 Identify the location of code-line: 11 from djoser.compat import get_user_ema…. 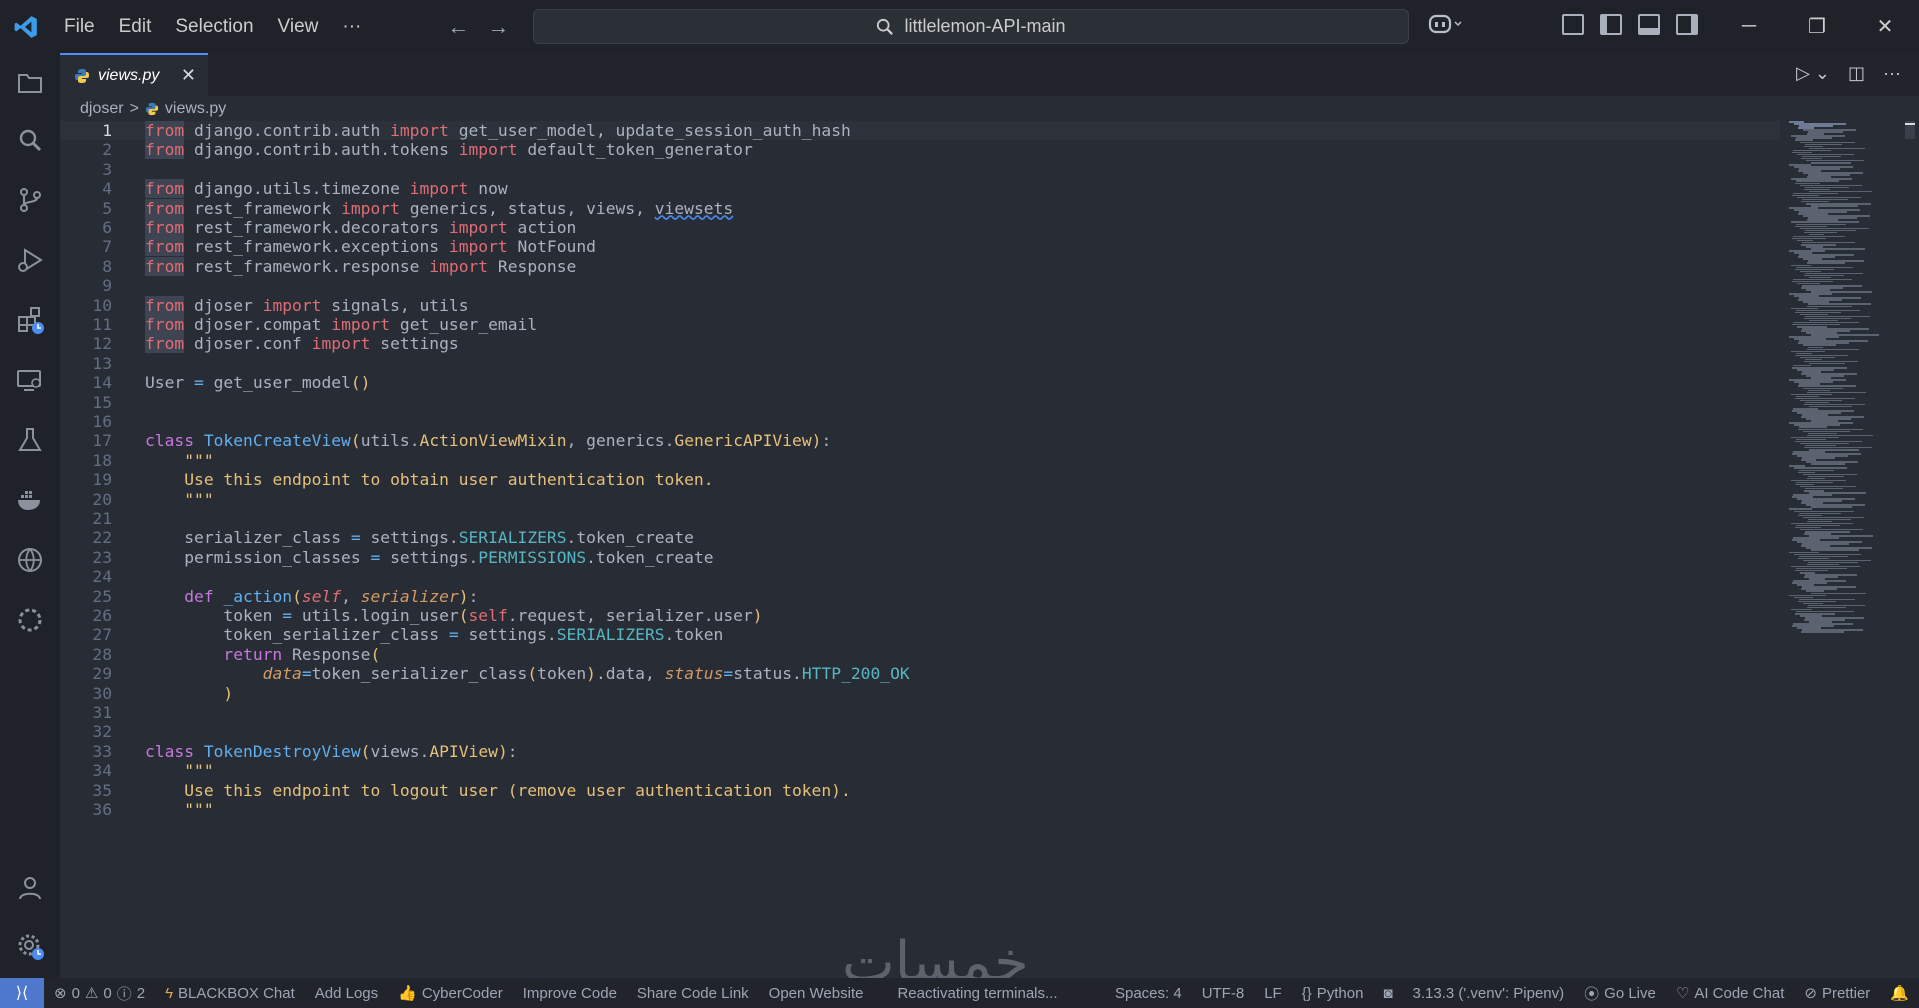
(920, 324).